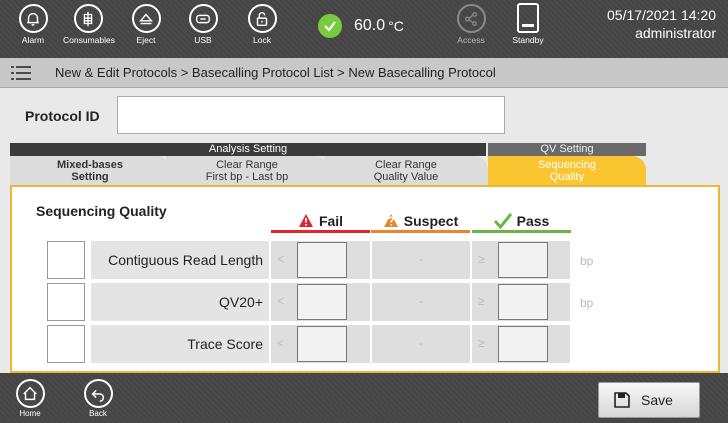 The image size is (728, 423). I want to click on access-button: Access, so click(471, 24).